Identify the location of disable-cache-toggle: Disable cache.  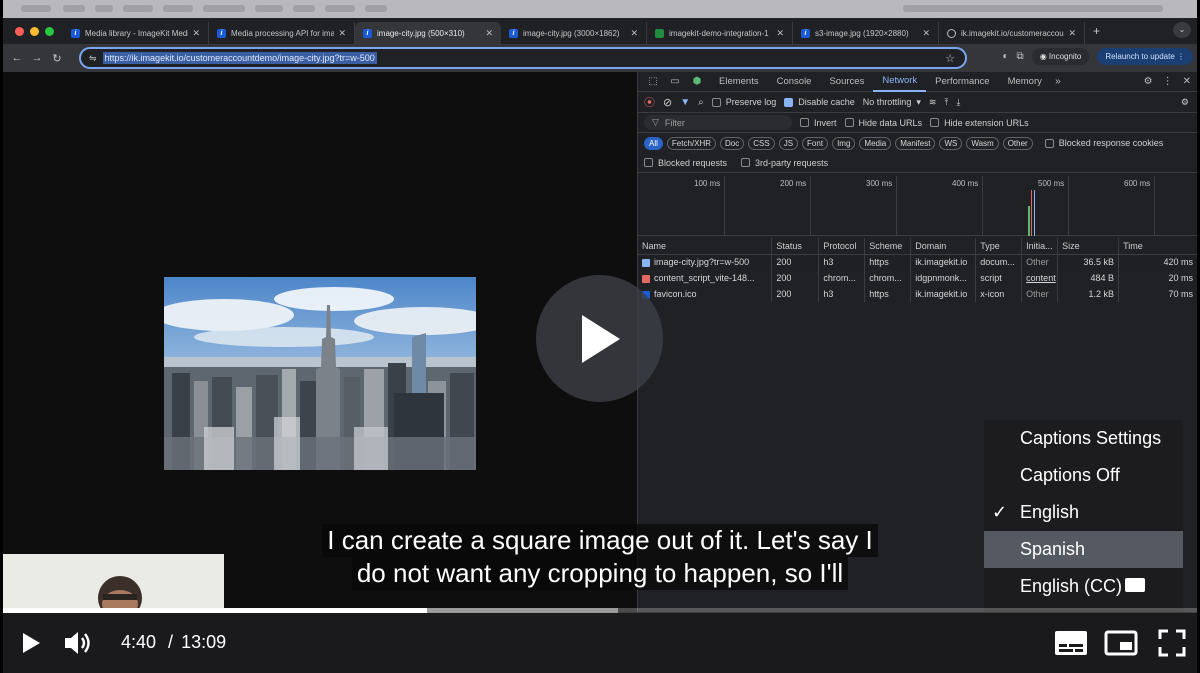
(819, 102).